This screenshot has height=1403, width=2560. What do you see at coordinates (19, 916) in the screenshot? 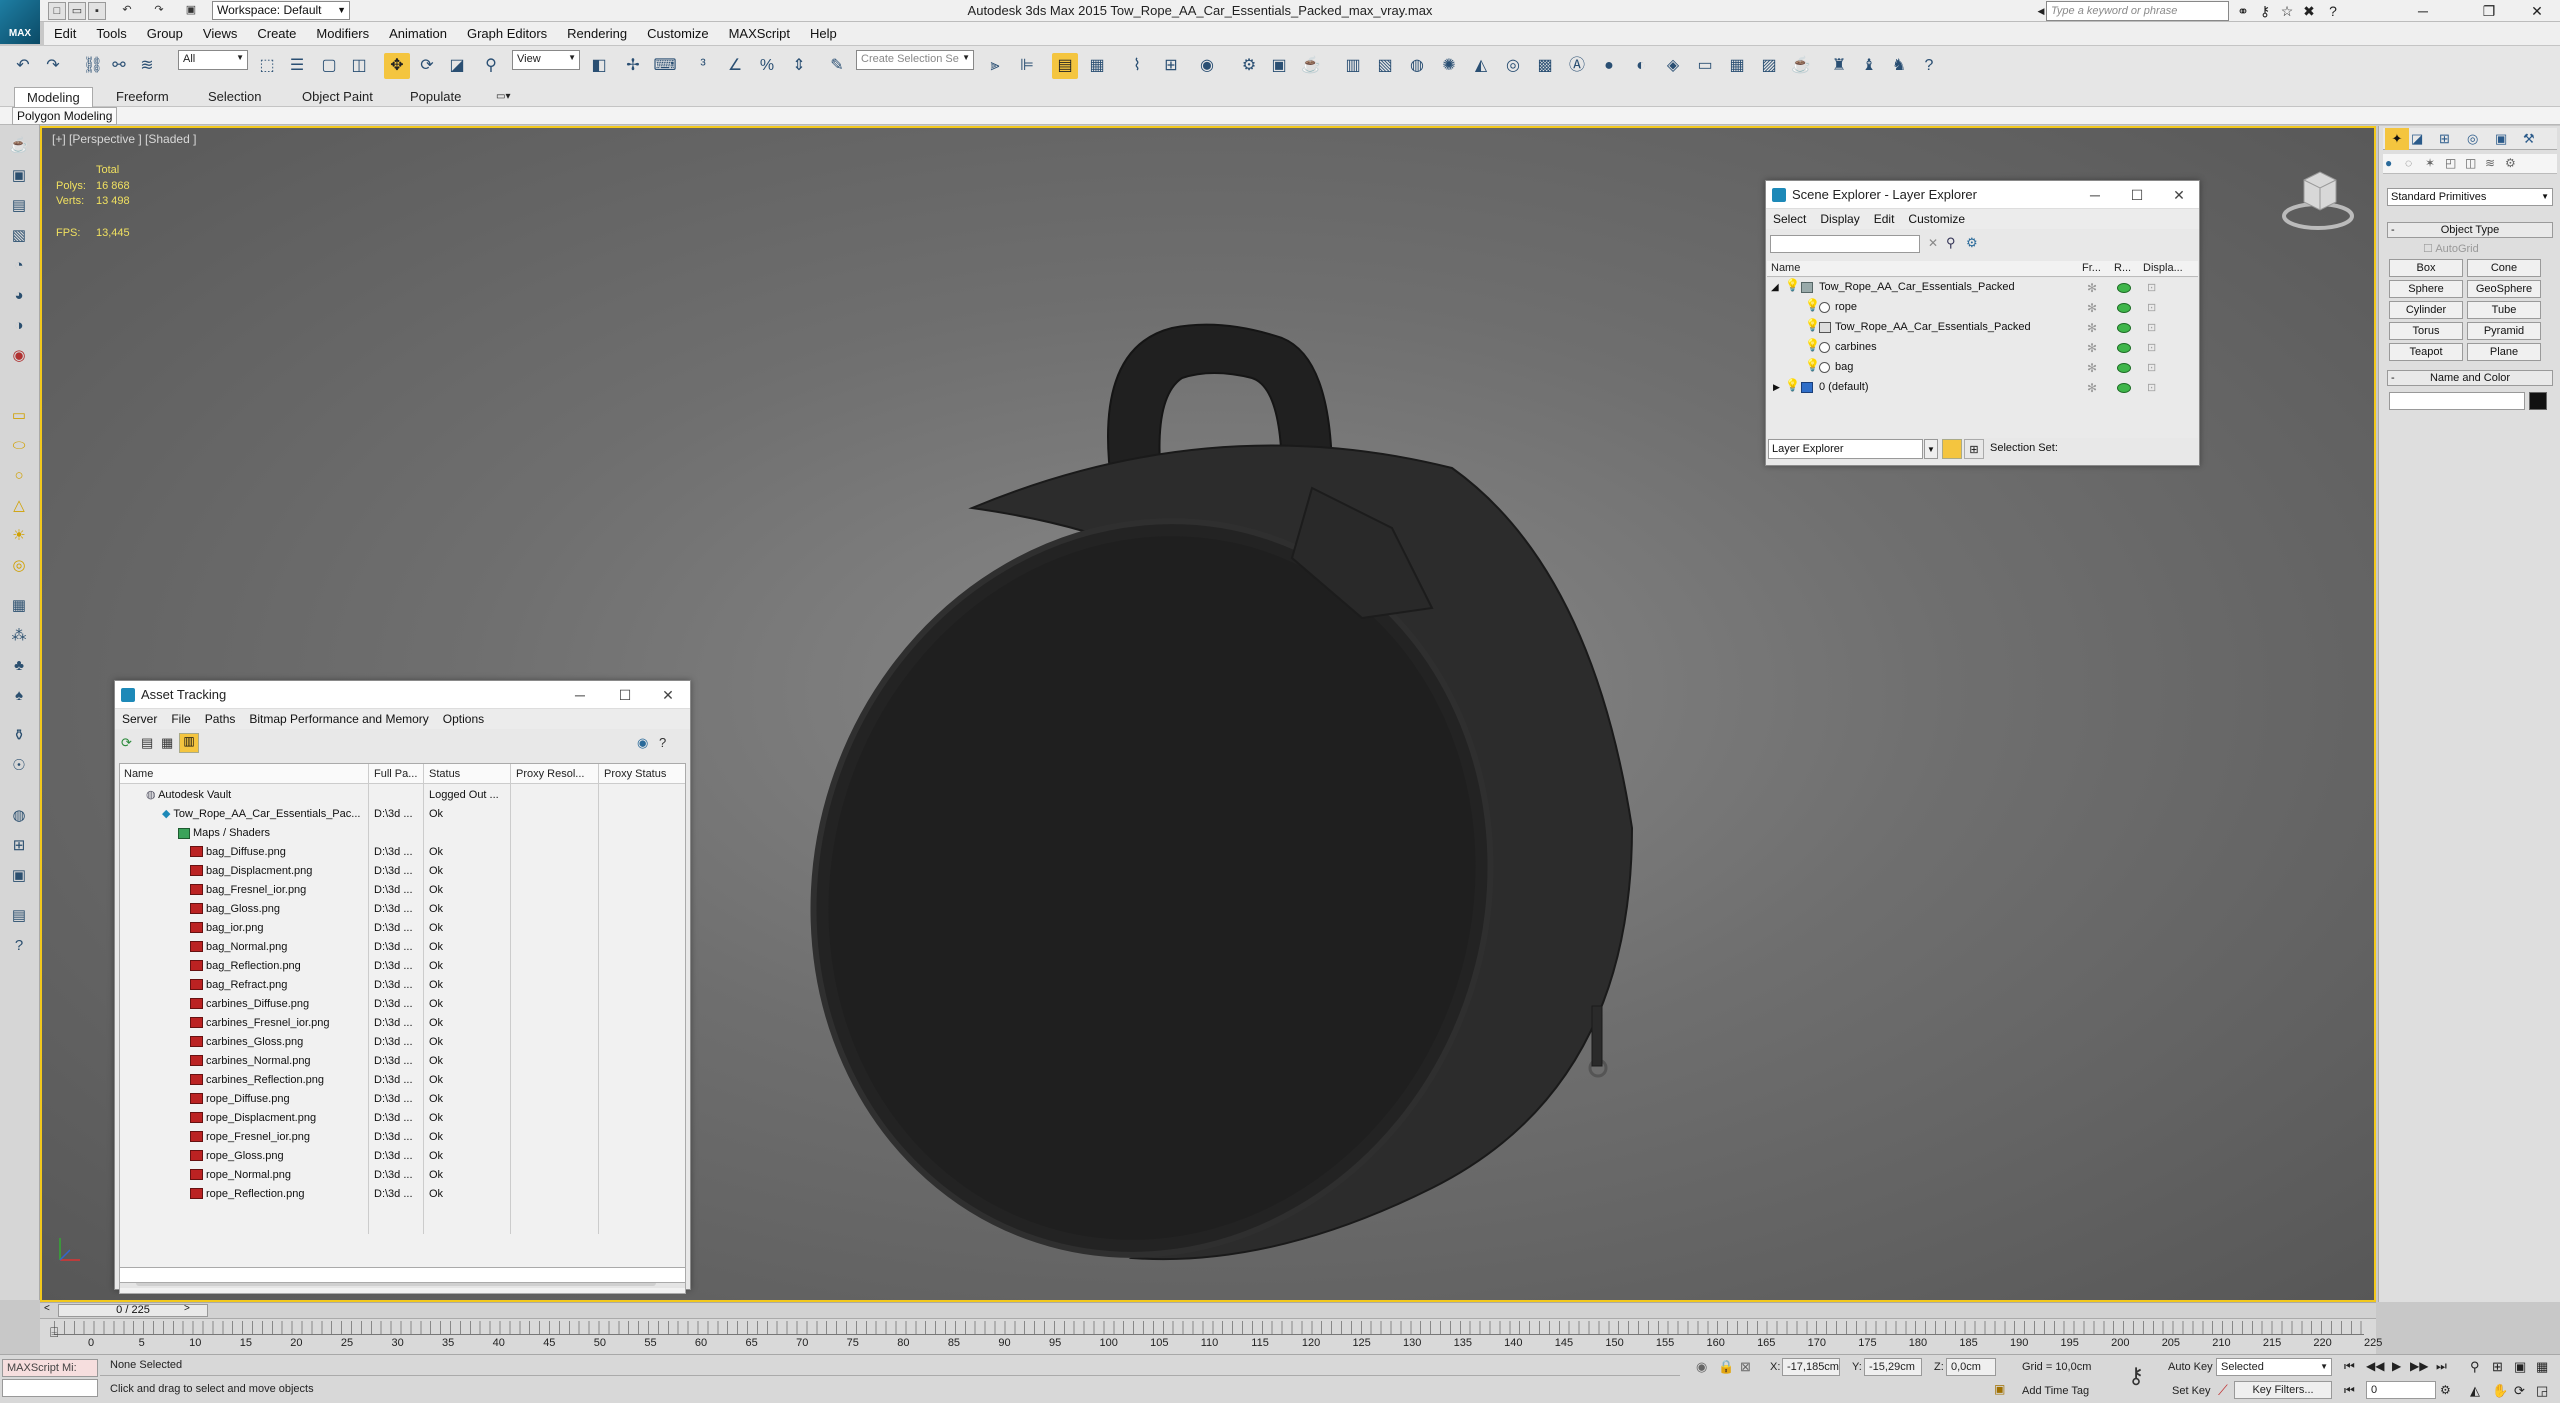
I see `document-icon: ▤` at bounding box center [19, 916].